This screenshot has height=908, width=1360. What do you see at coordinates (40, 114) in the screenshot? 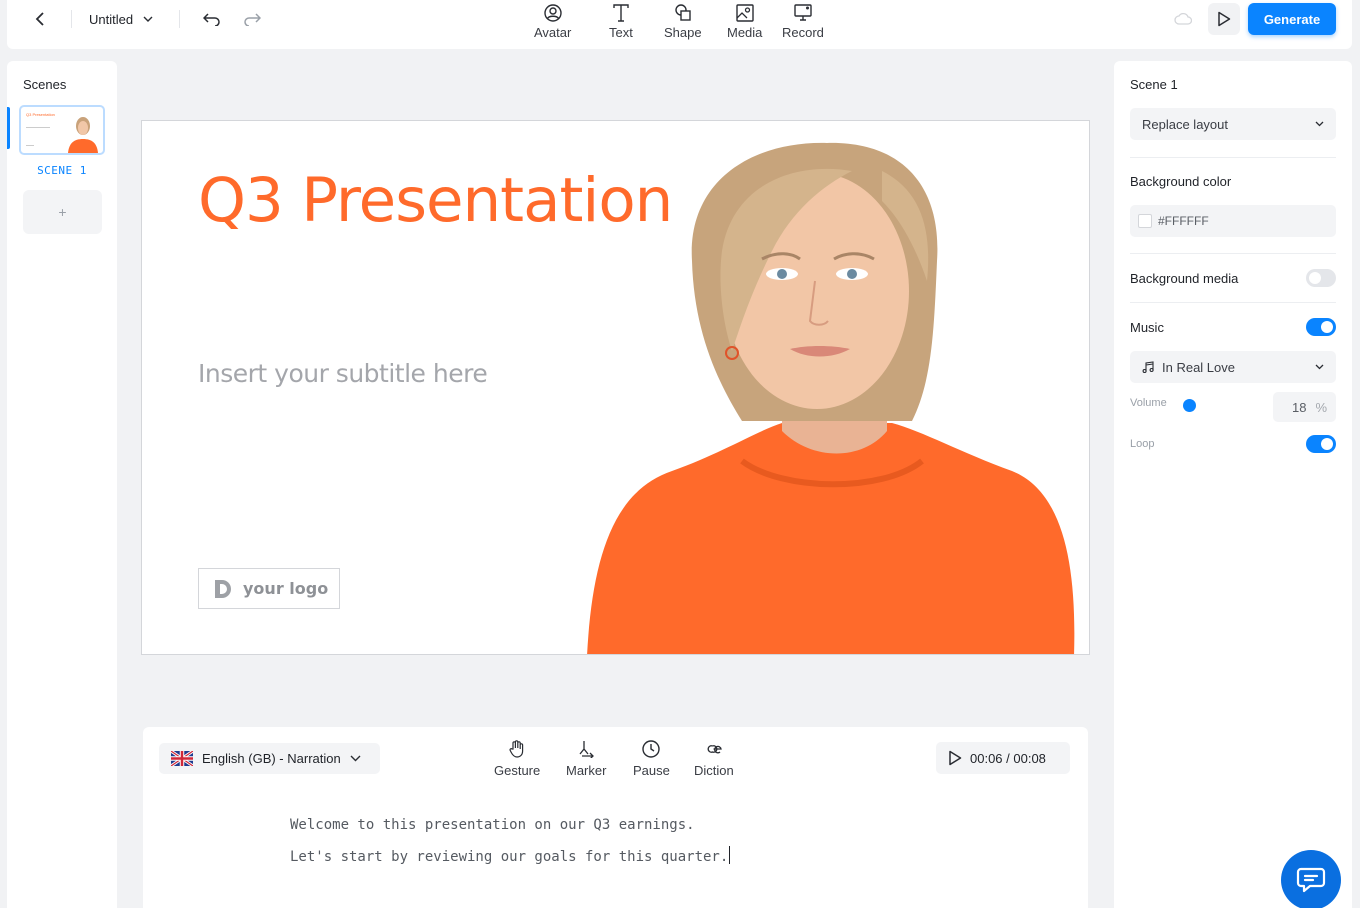
I see `scene-thumbnail-title: Q3 Presentation` at bounding box center [40, 114].